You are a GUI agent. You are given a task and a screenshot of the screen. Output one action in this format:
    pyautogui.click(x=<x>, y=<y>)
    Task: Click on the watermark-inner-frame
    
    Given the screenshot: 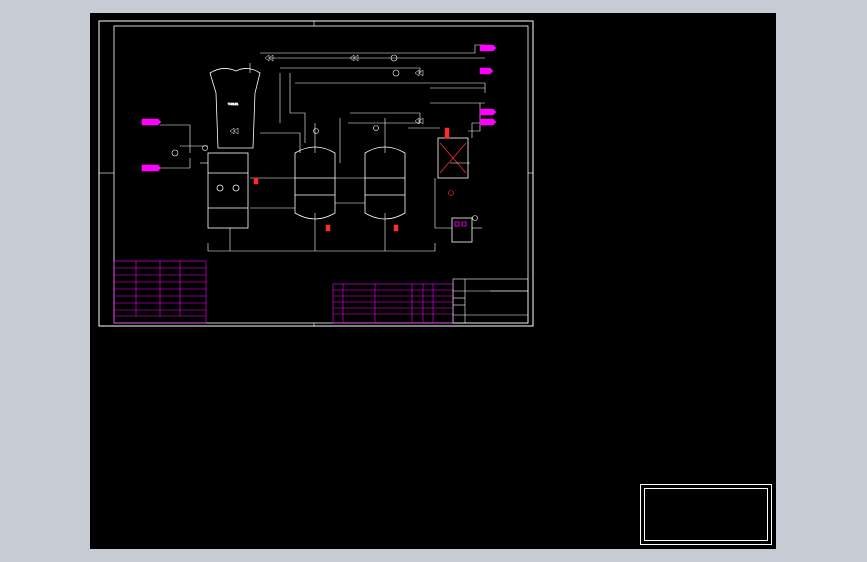 What is the action you would take?
    pyautogui.click(x=706, y=514)
    